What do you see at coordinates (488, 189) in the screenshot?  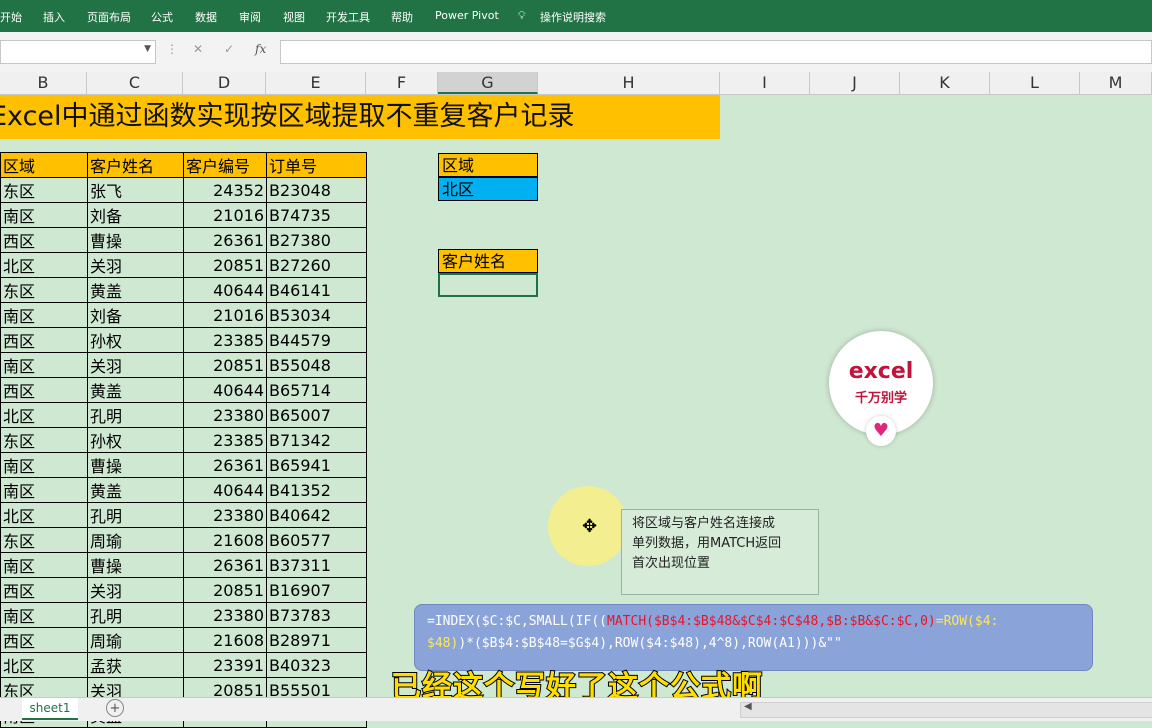 I see `criteria-value-cell: 北区` at bounding box center [488, 189].